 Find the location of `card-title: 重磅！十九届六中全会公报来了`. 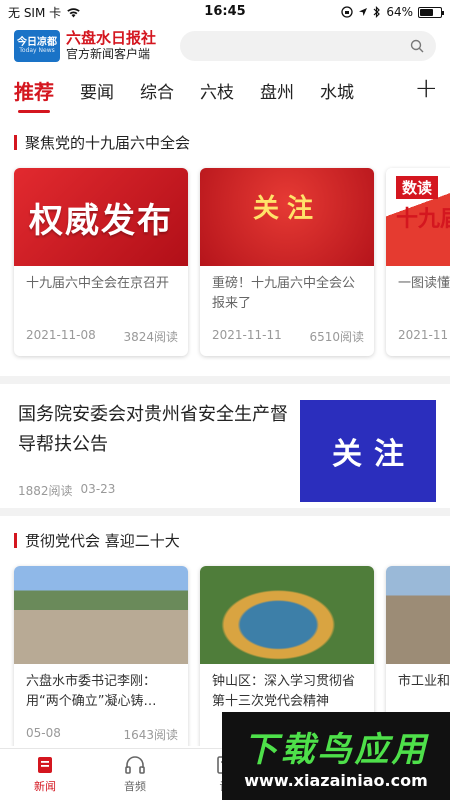

card-title: 重磅！十九届六中全会公报来了 is located at coordinates (284, 293).